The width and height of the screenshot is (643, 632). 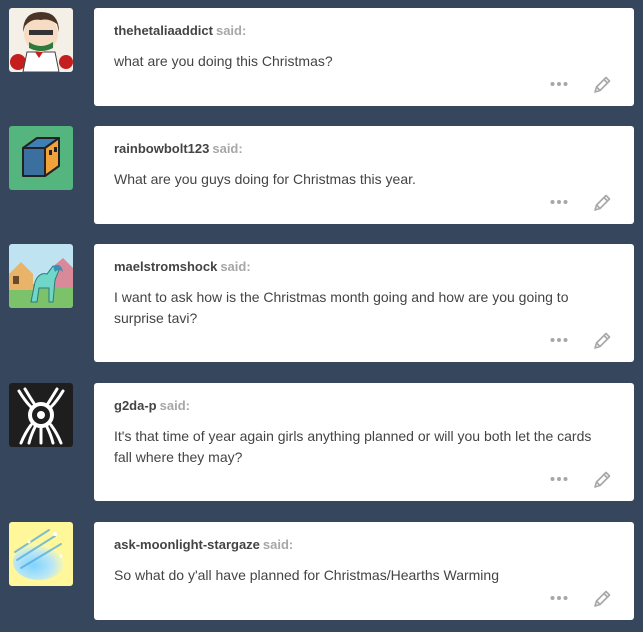 I want to click on post-header-4: g2da-p said:, so click(x=152, y=405).